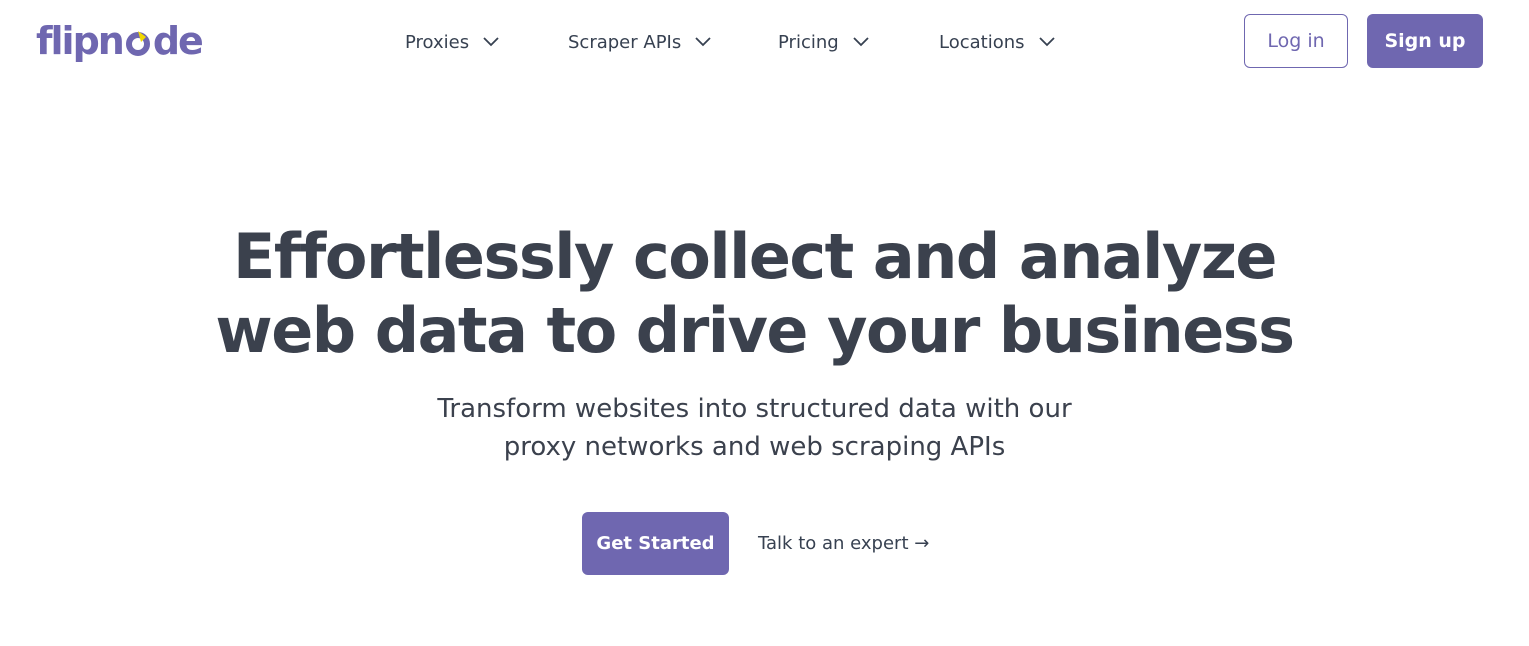  I want to click on brand-logo: flipn de, so click(120, 41).